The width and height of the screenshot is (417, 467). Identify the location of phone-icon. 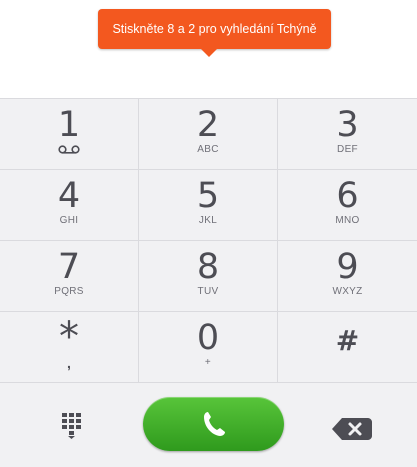
(214, 424).